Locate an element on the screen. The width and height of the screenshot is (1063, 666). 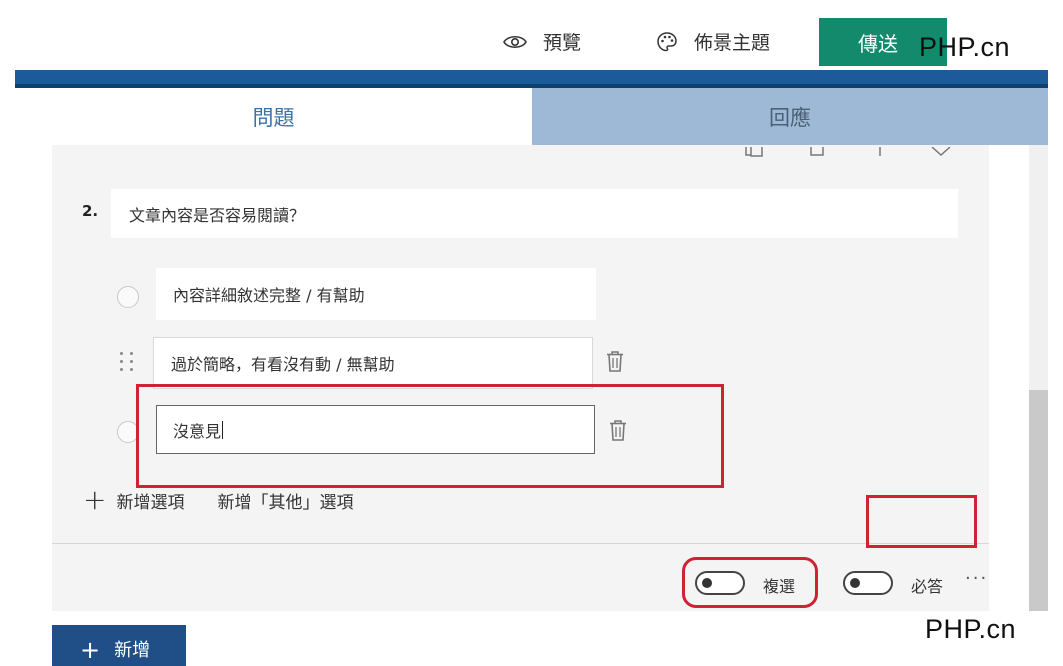
delete-icon is located at coordinates (817, 152).